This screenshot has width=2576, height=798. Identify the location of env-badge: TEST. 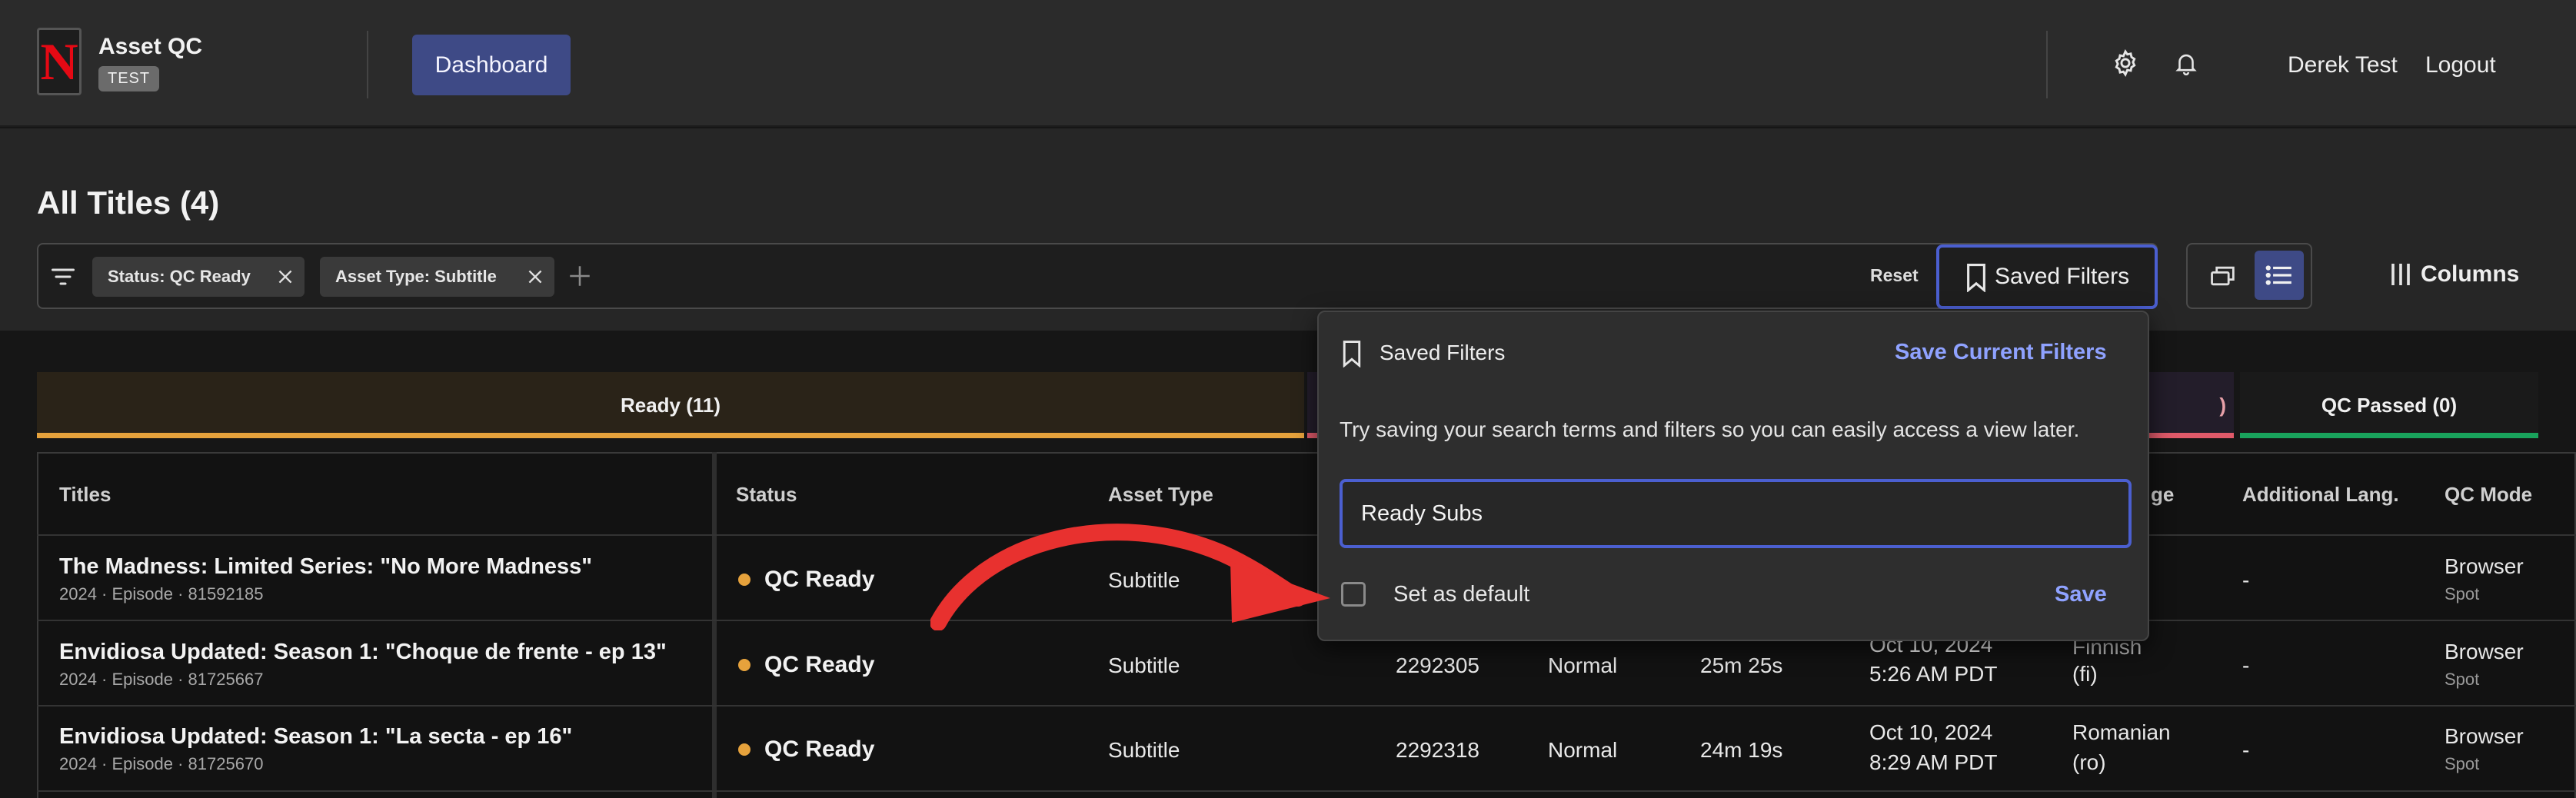
(129, 78).